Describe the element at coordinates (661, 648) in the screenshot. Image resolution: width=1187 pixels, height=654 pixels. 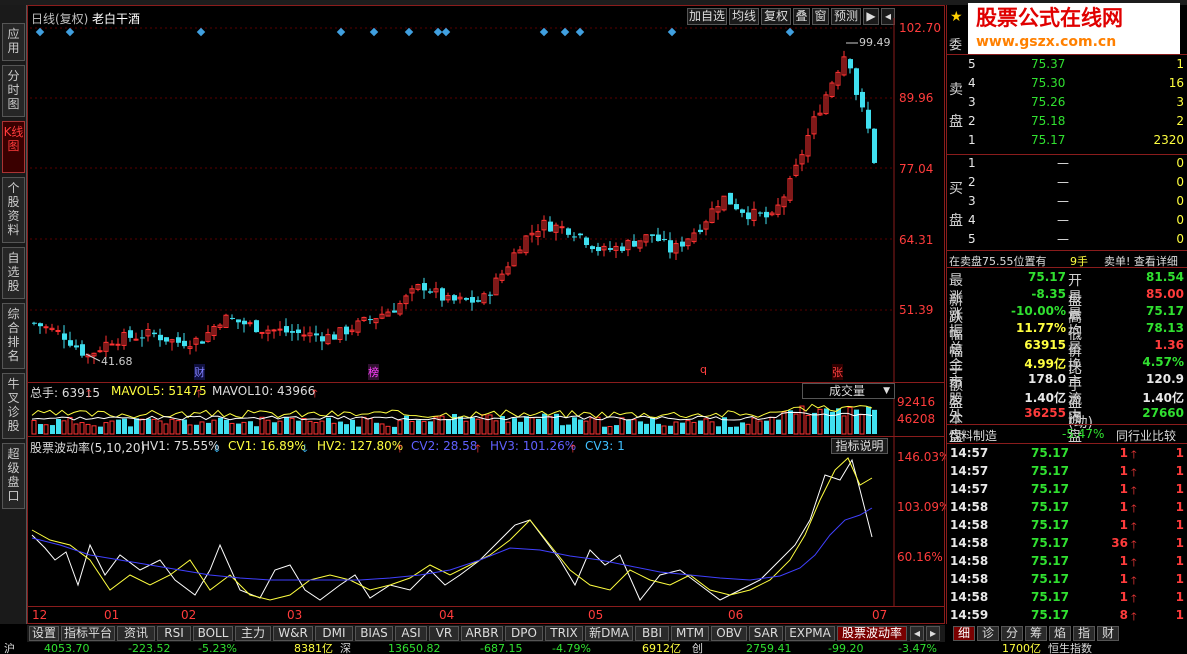
I see `ticker-sz-amount: 6912亿` at that location.